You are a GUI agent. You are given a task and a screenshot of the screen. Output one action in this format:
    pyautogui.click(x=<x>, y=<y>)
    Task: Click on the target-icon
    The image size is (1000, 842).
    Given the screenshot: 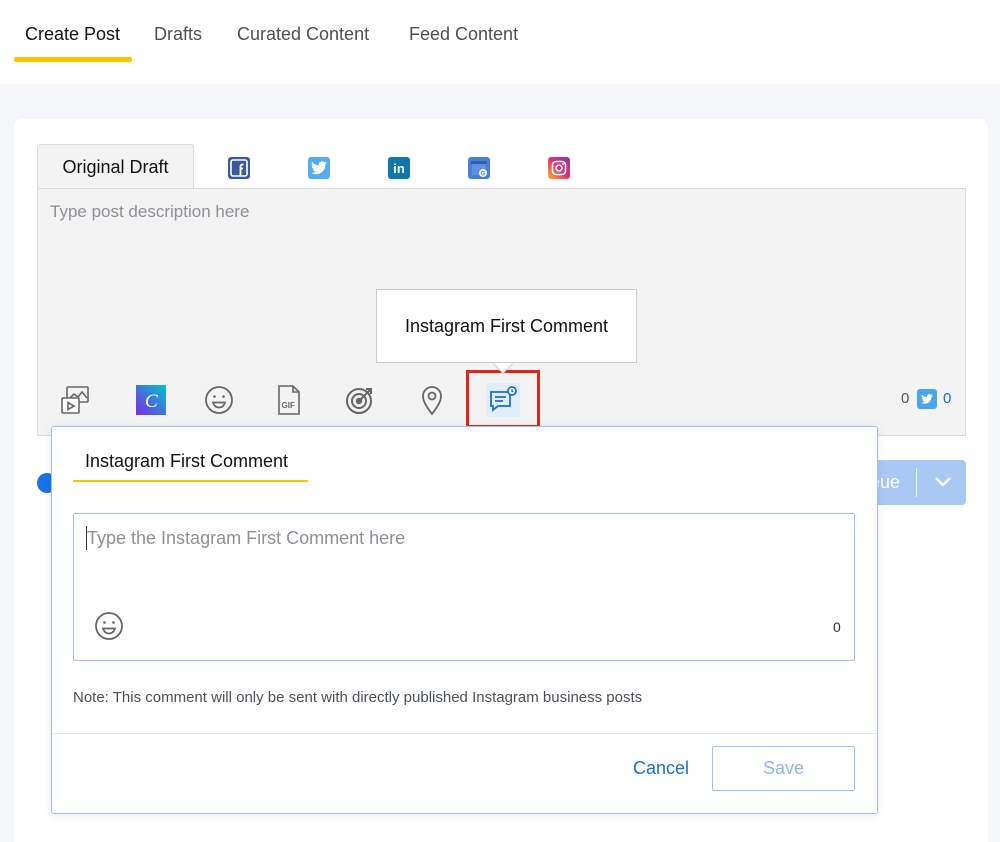 What is the action you would take?
    pyautogui.click(x=360, y=400)
    